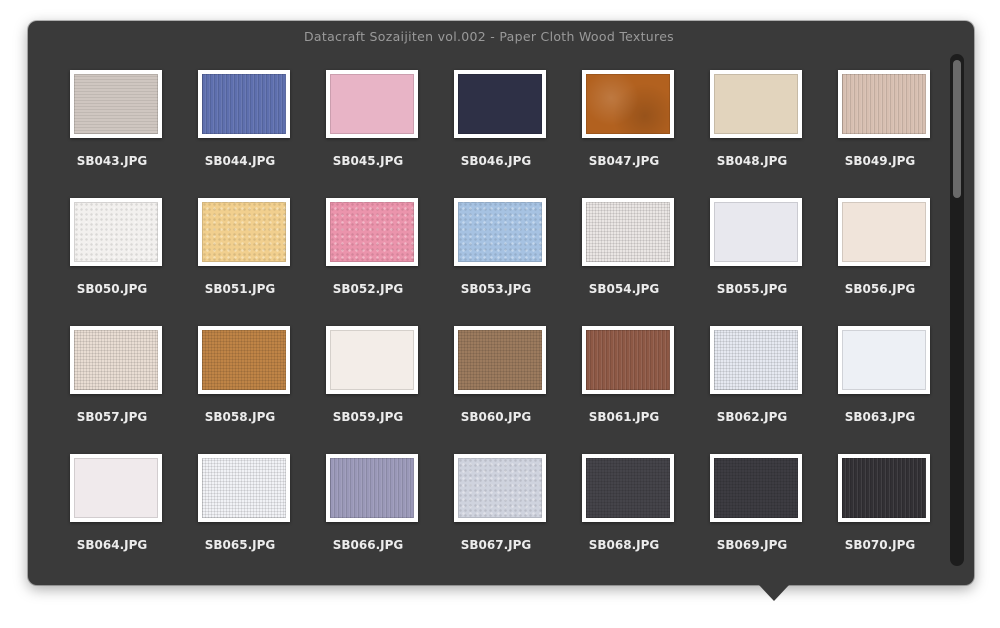 Image resolution: width=1000 pixels, height=628 pixels. I want to click on thumbnail-item: SB066.JPG, so click(358, 512).